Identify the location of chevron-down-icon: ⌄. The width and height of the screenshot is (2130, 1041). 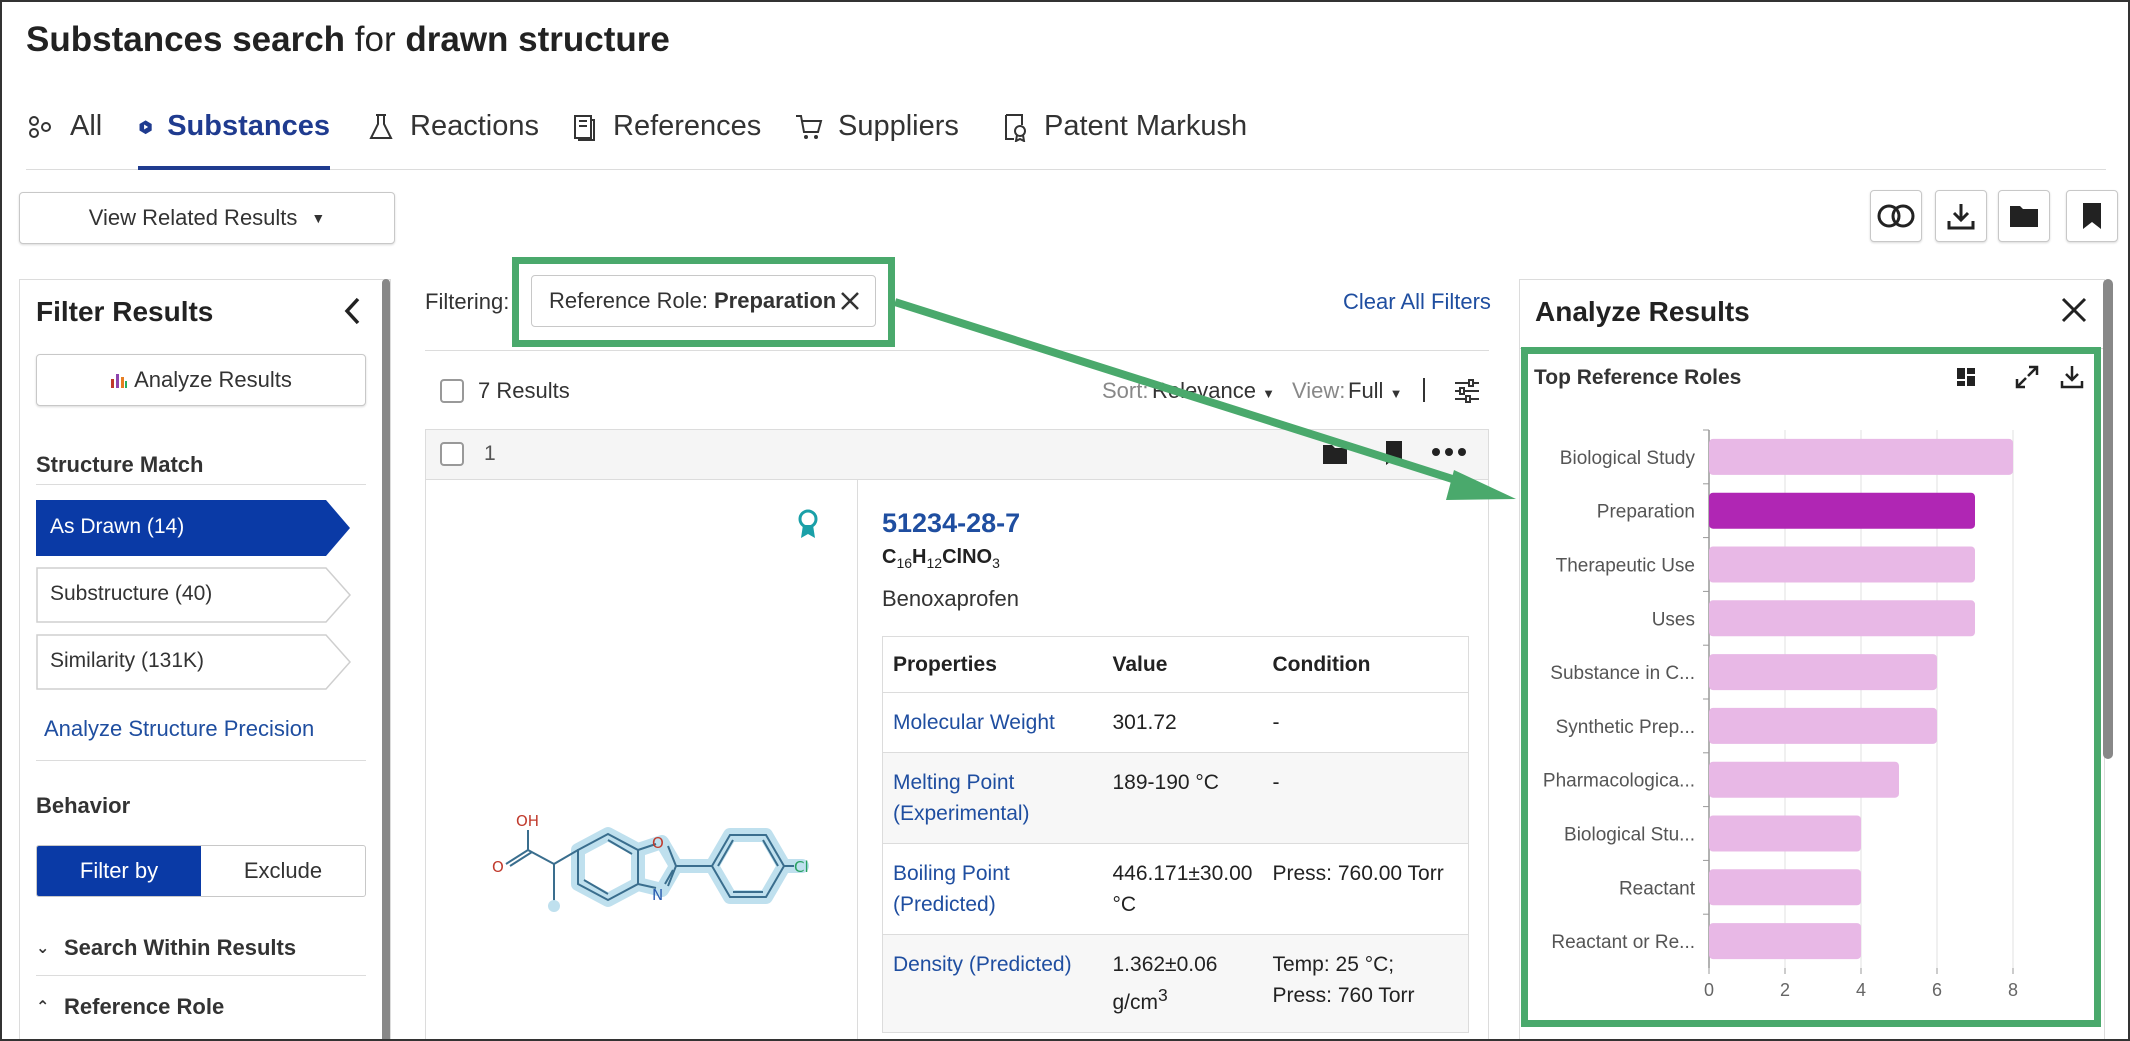
(43, 948).